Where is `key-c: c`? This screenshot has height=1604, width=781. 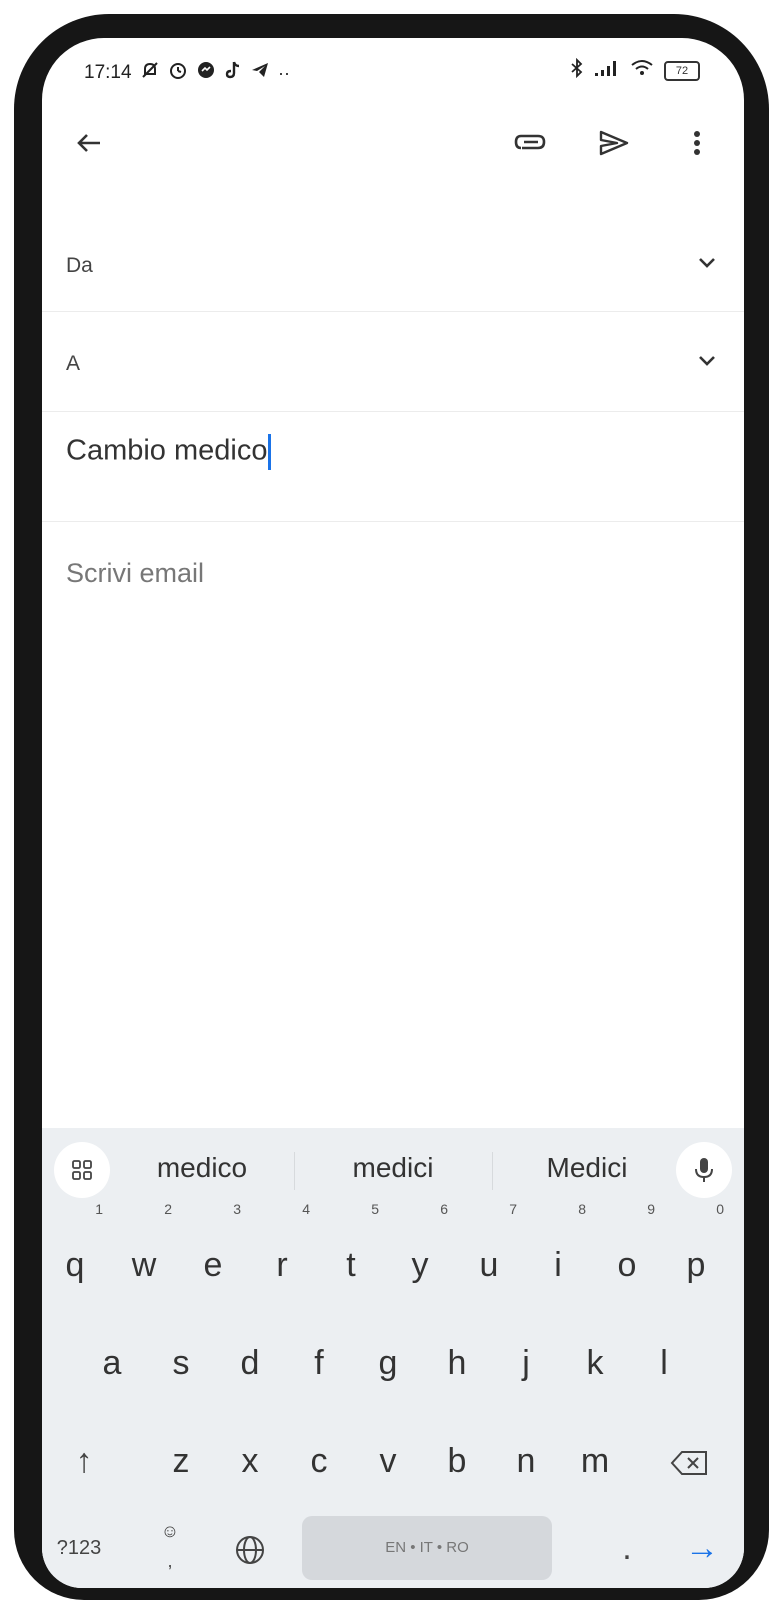 key-c: c is located at coordinates (319, 1461).